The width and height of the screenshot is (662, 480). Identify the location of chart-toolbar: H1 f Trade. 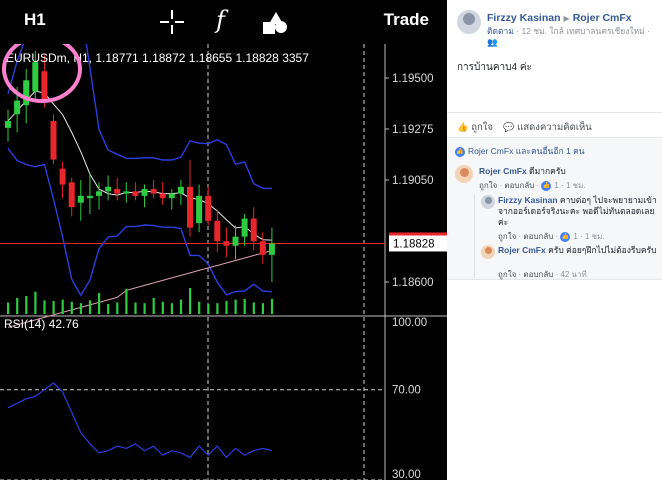
(223, 22).